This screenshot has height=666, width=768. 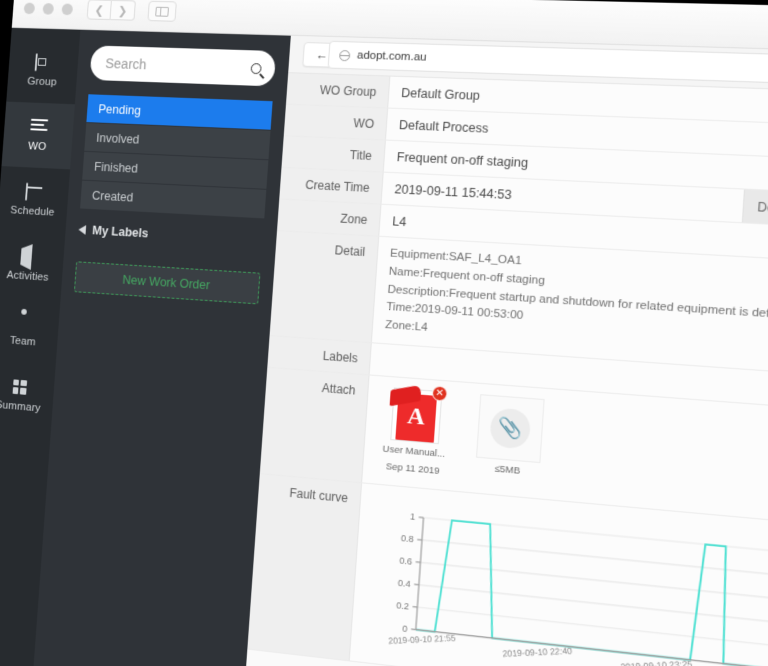 What do you see at coordinates (404, 583) in the screenshot?
I see `svg-text: 0.4` at bounding box center [404, 583].